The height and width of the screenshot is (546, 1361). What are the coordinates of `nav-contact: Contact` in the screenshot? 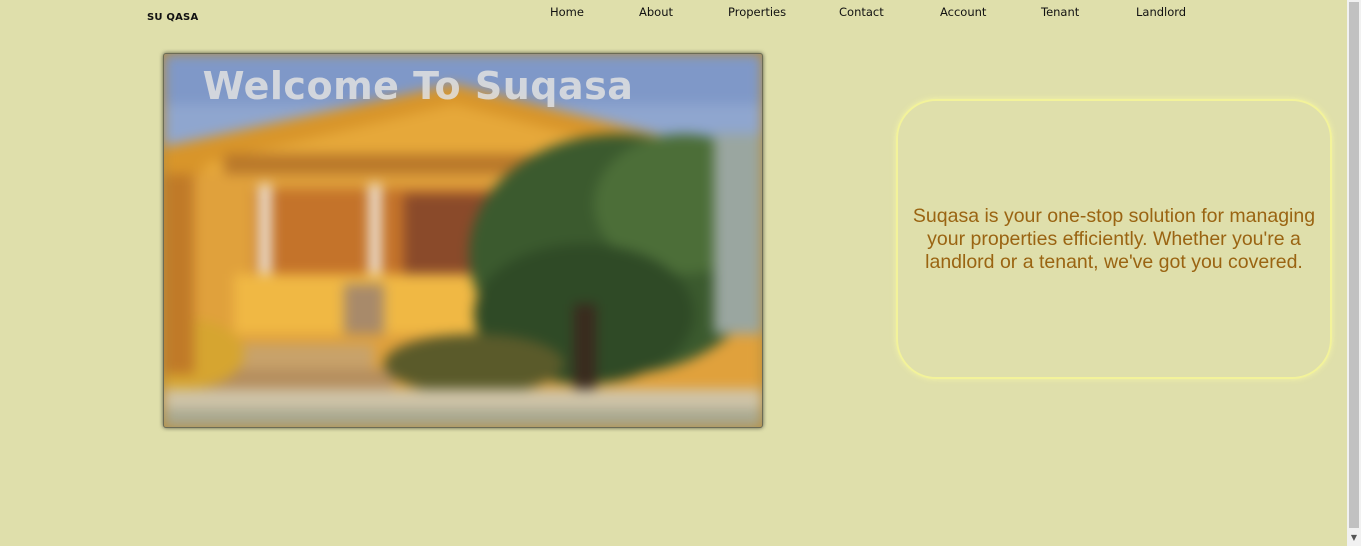 It's located at (861, 12).